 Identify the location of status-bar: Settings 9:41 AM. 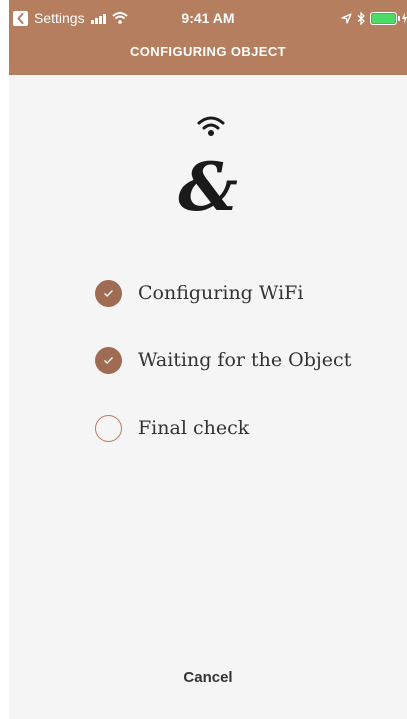
(208, 17).